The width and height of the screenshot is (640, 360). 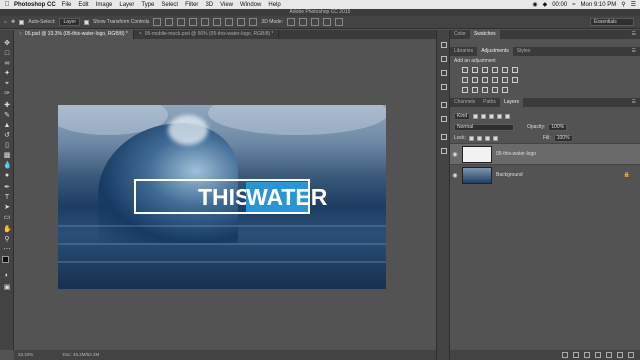 What do you see at coordinates (20, 34) in the screenshot?
I see `close-tab-icon: ×` at bounding box center [20, 34].